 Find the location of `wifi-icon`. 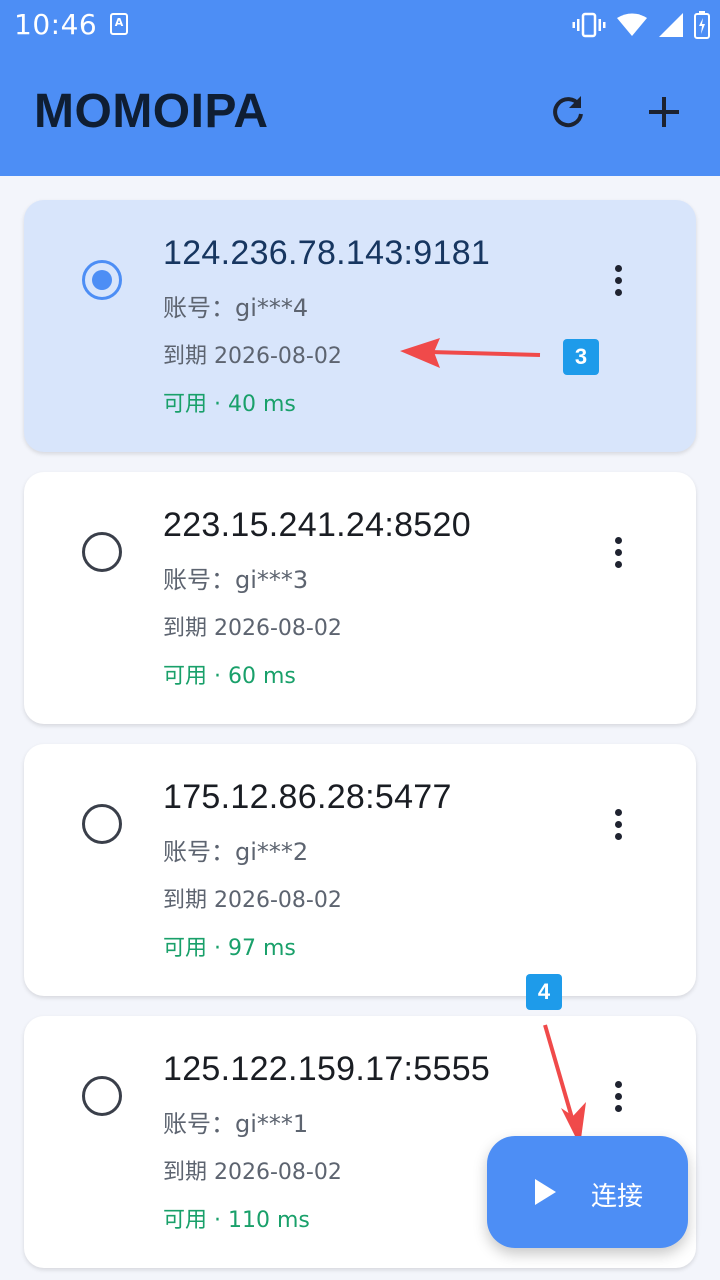

wifi-icon is located at coordinates (632, 25).